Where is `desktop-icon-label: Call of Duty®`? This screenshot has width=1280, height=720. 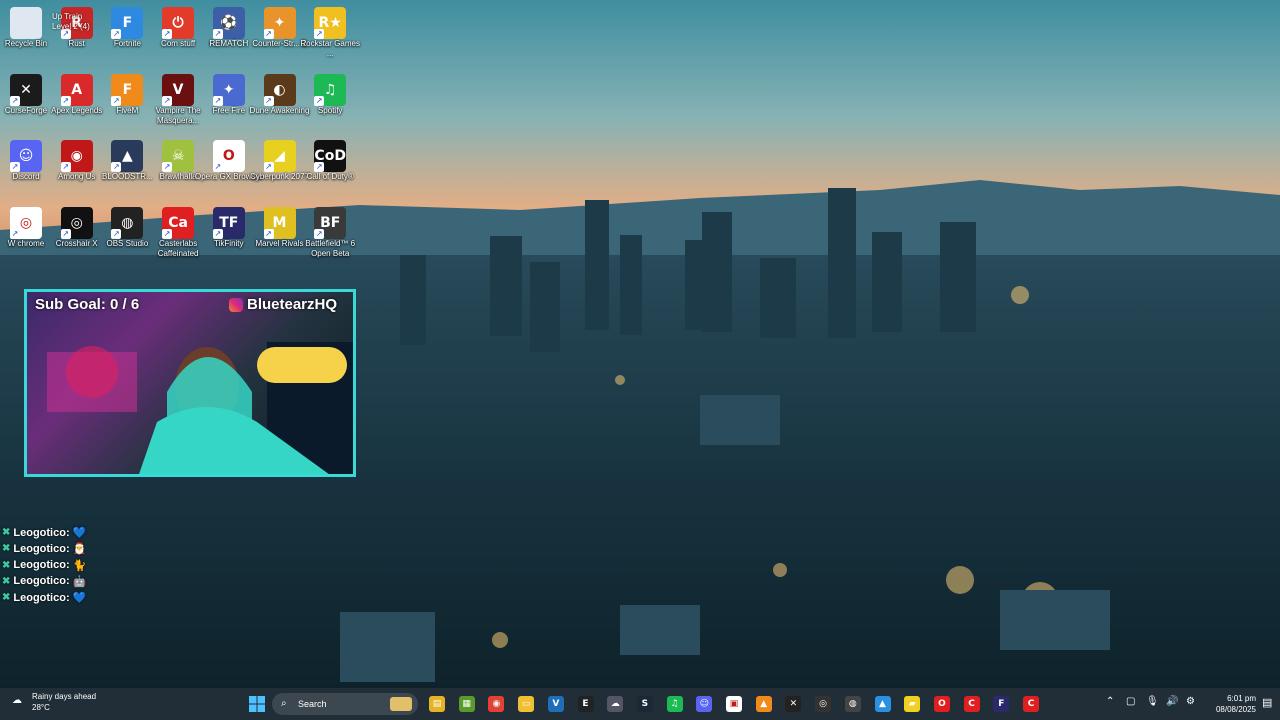
desktop-icon-label: Call of Duty® is located at coordinates (330, 177).